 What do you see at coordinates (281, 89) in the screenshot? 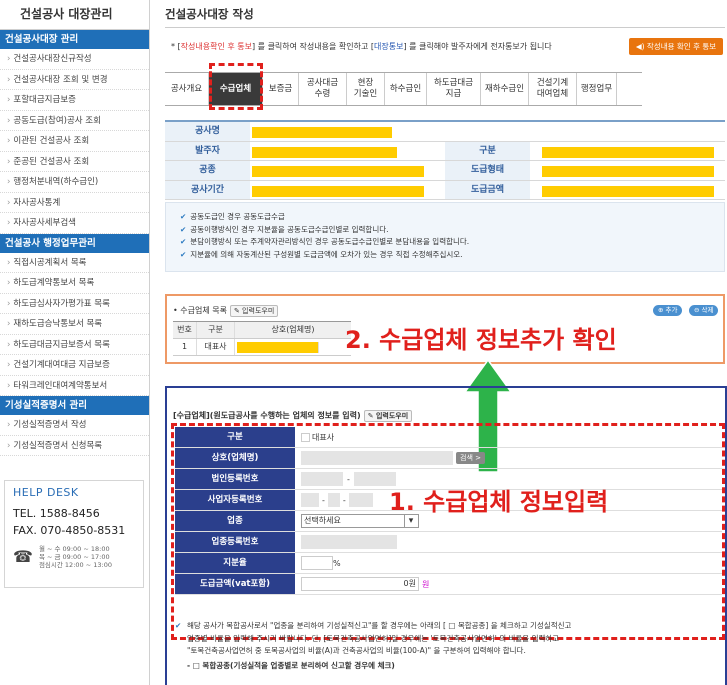
I see `tab-2: 보증금` at bounding box center [281, 89].